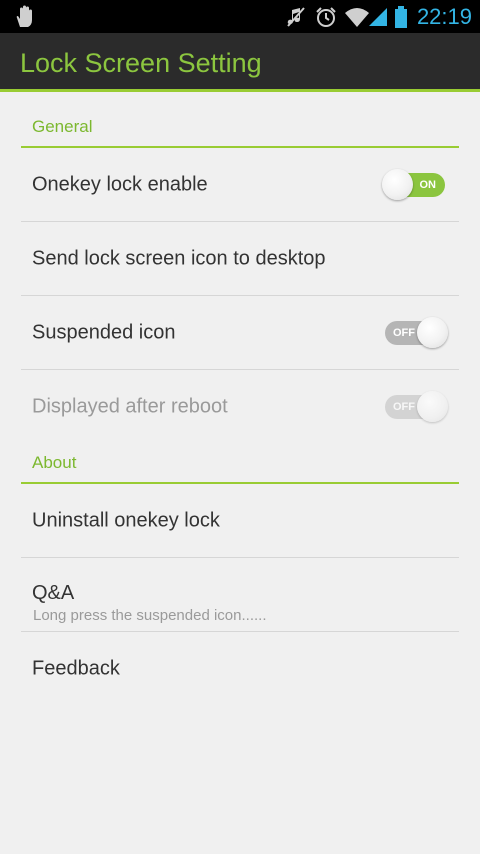 This screenshot has width=480, height=854. I want to click on section-header-about: About, so click(240, 464).